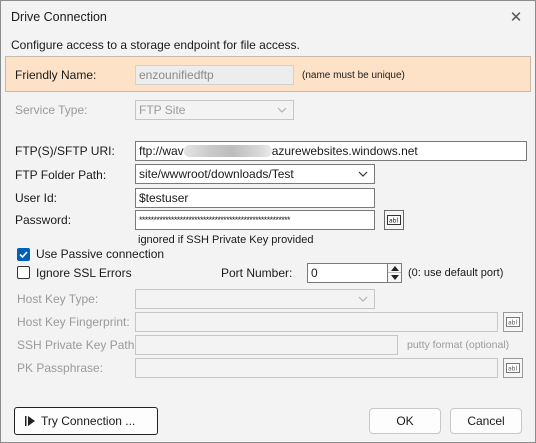 The image size is (536, 443). I want to click on show-password-button: abl, so click(394, 220).